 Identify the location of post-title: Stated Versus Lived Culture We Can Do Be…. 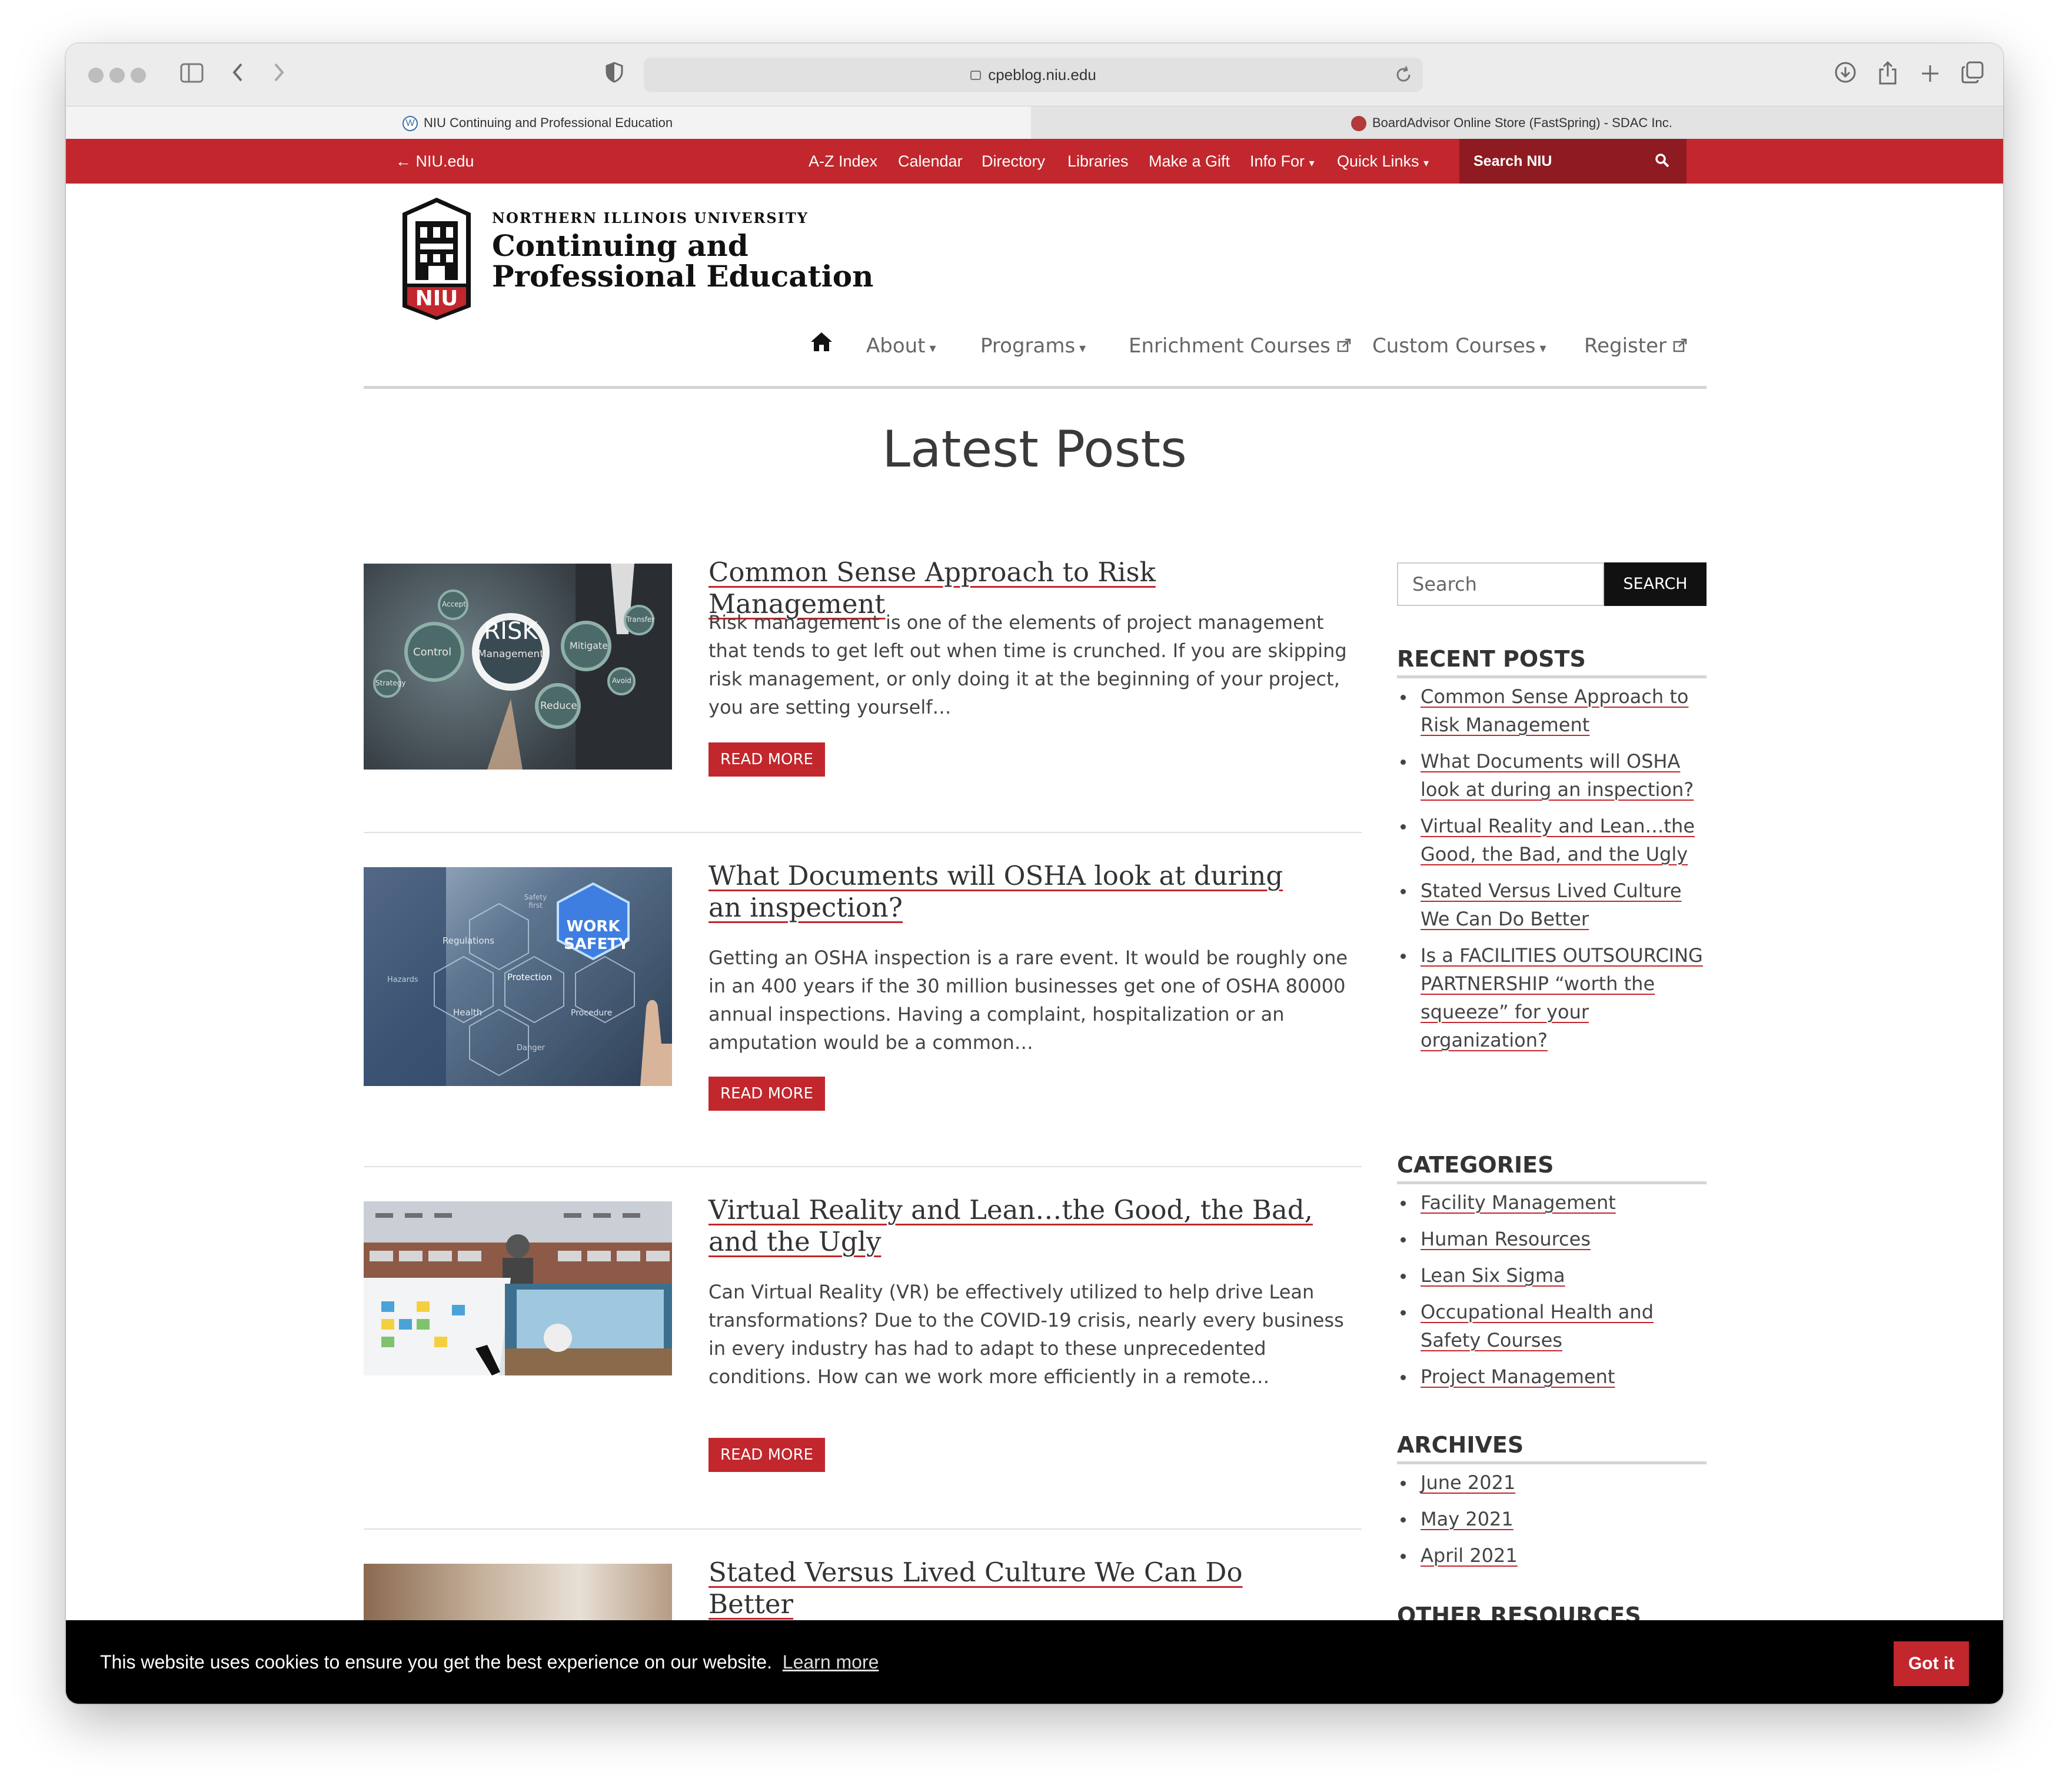
(1014, 1589).